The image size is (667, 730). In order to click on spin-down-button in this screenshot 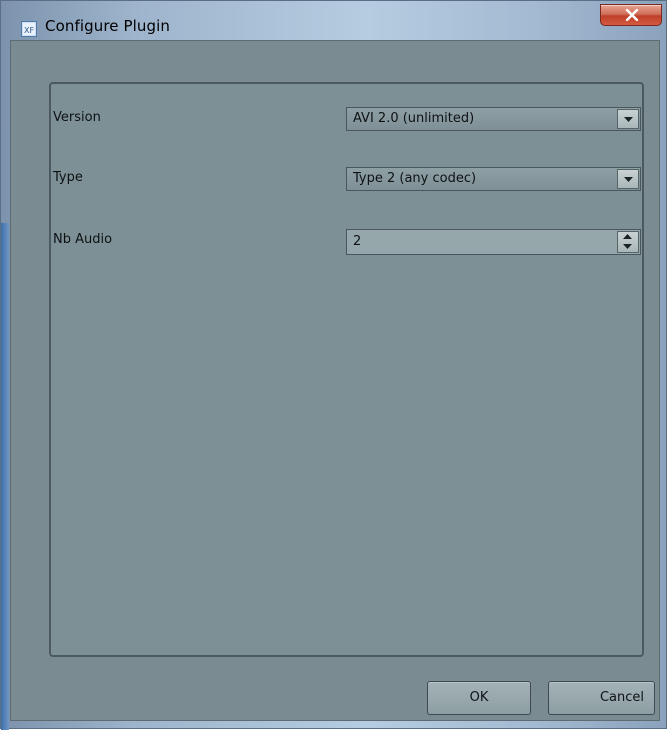, I will do `click(628, 247)`.